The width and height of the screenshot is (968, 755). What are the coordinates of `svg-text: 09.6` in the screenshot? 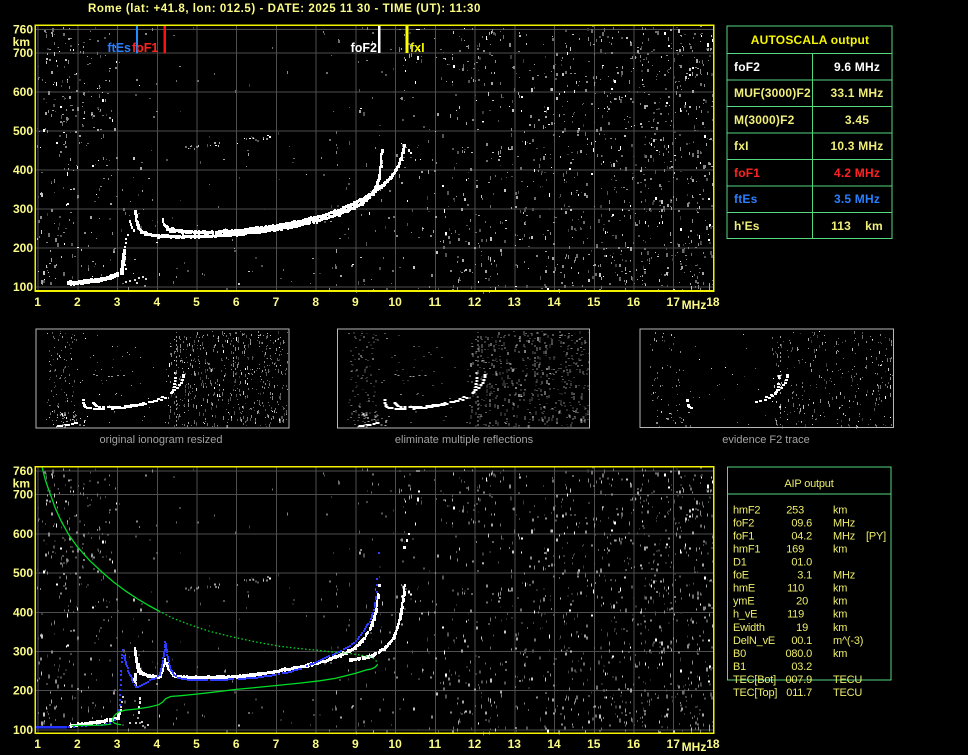 It's located at (801, 524).